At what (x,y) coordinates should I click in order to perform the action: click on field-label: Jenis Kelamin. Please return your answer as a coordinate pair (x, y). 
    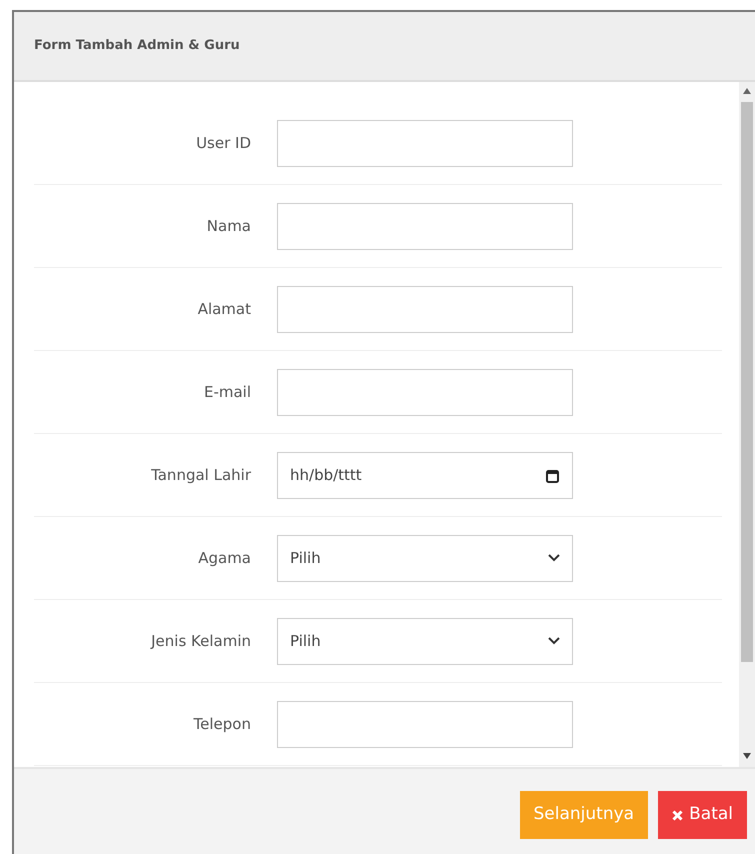
    Looking at the image, I should click on (200, 641).